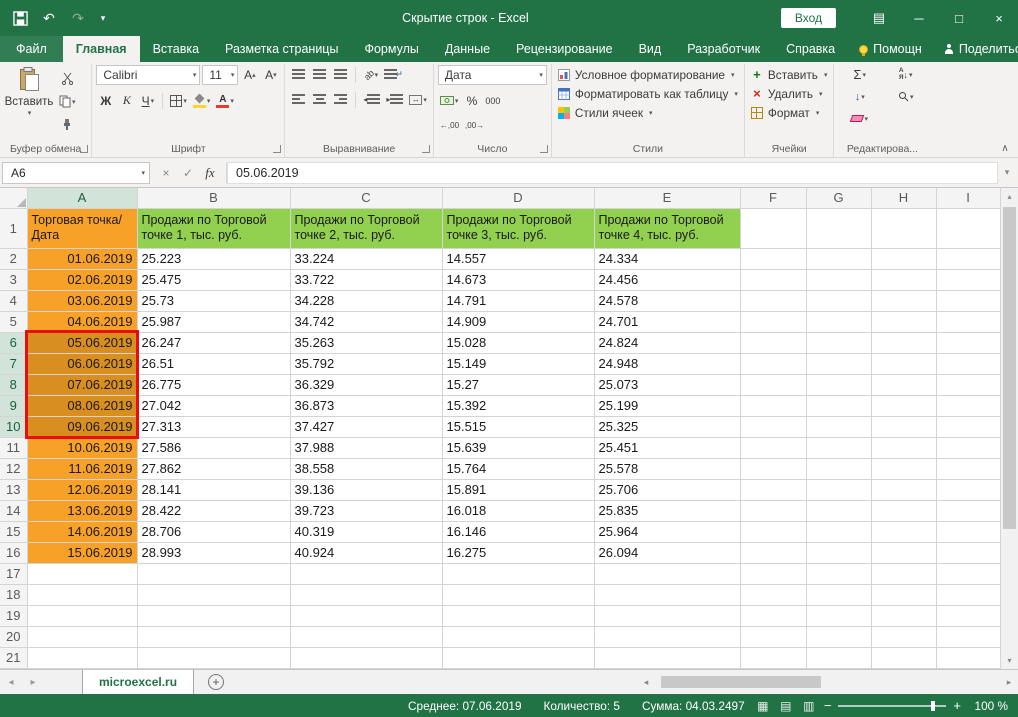 The width and height of the screenshot is (1018, 717). Describe the element at coordinates (667, 469) in the screenshot. I see `cell-e12: 25.578` at that location.